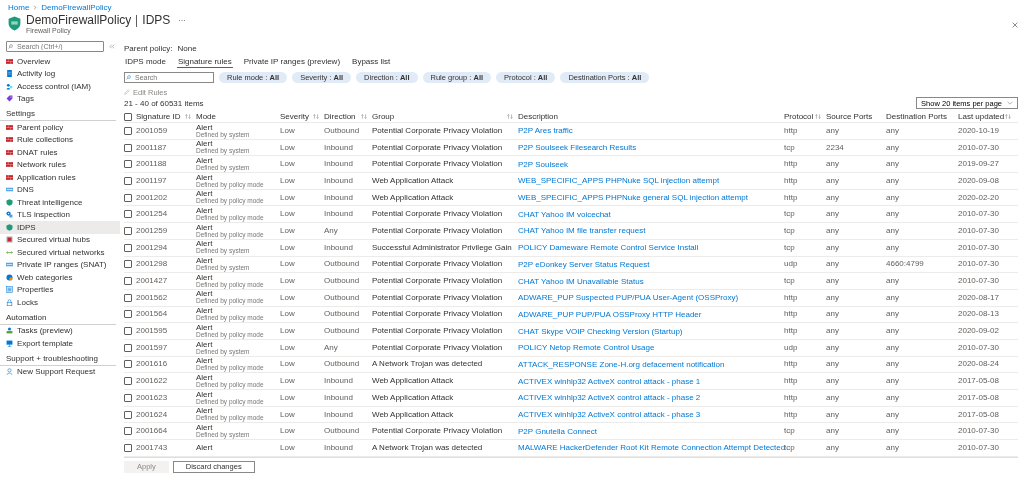 This screenshot has width=1024, height=480. What do you see at coordinates (633, 198) in the screenshot?
I see `description-link: WEB_SPECIFIC_APPS PHPNuke general SQL injection attempt` at bounding box center [633, 198].